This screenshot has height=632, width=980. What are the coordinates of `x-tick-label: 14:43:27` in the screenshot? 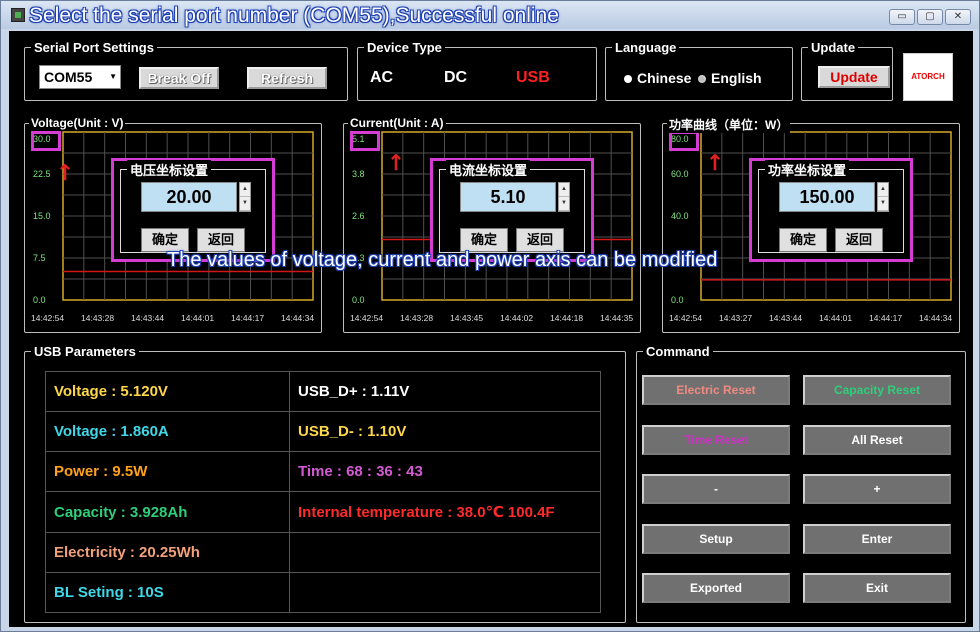 It's located at (735, 318).